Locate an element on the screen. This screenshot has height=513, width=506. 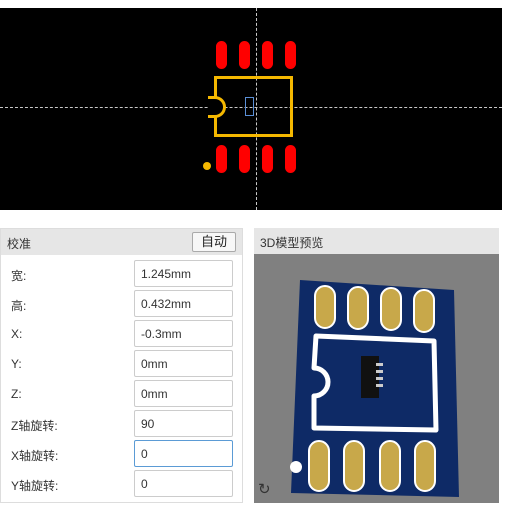
x-rotation-input is located at coordinates (183, 453).